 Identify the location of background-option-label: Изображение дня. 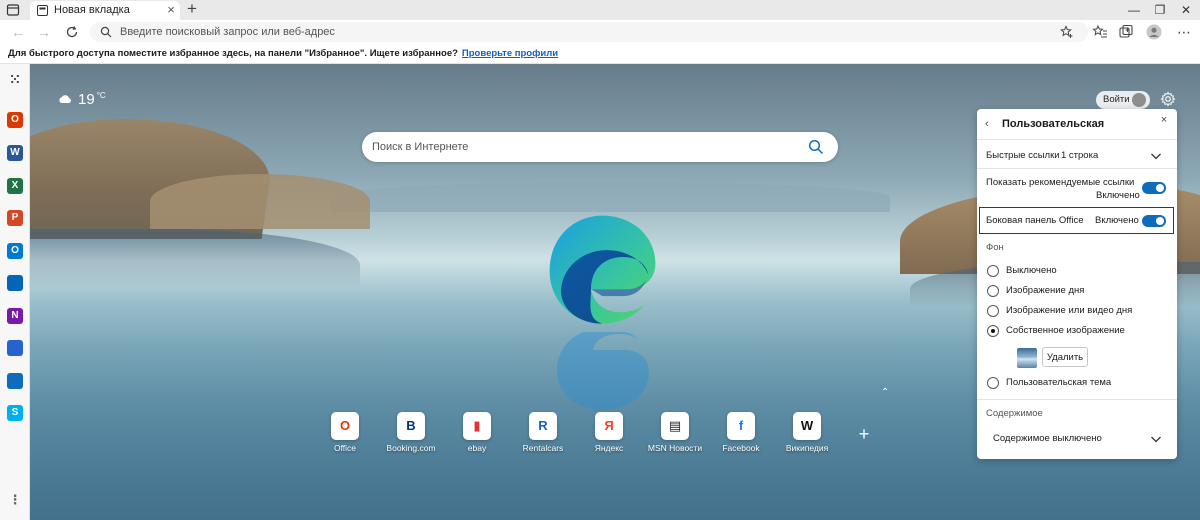
(1045, 290).